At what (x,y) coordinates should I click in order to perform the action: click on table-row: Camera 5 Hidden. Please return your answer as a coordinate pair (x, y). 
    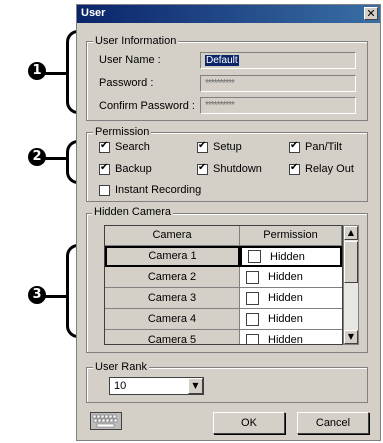
    Looking at the image, I should click on (223, 337).